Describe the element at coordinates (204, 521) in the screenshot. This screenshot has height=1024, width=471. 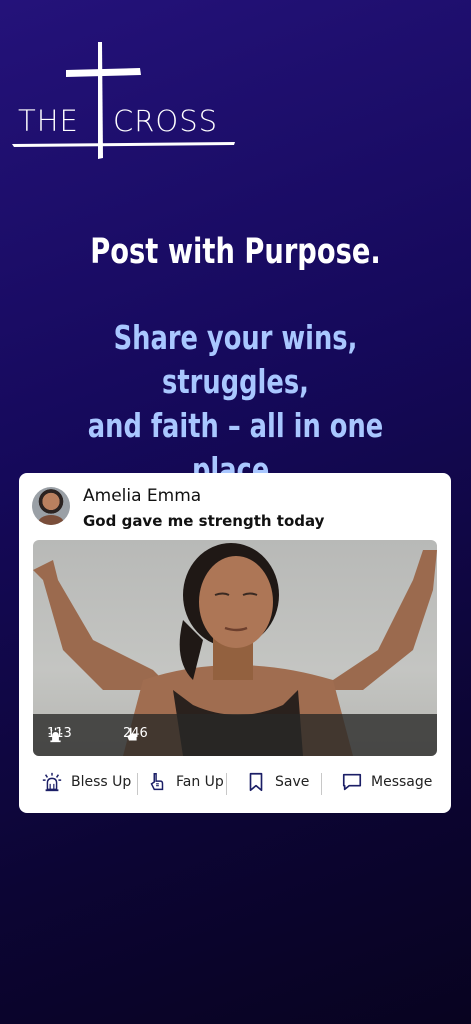
I see `post-caption: God gave me strength today` at that location.